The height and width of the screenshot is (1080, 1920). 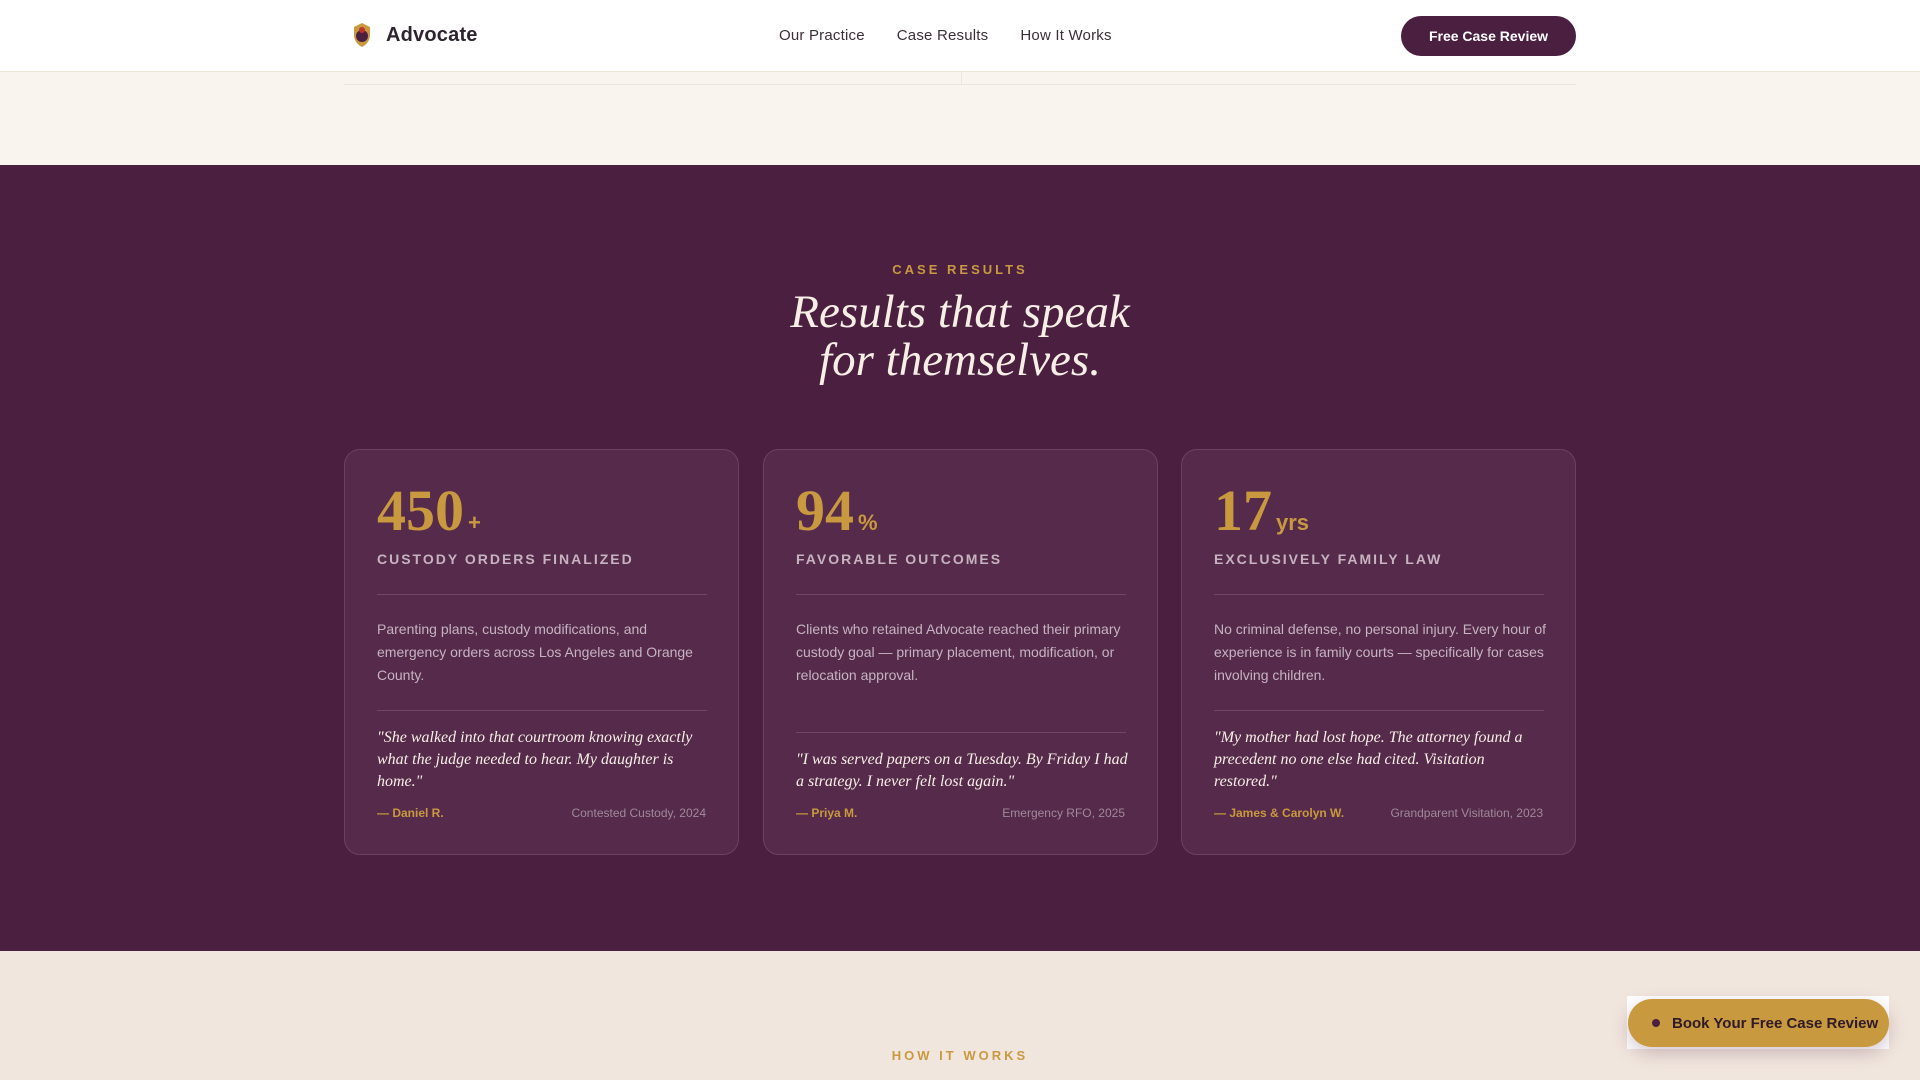 What do you see at coordinates (1328, 559) in the screenshot?
I see `stat-label: EXCLUSIVELY FAMILY LAW` at bounding box center [1328, 559].